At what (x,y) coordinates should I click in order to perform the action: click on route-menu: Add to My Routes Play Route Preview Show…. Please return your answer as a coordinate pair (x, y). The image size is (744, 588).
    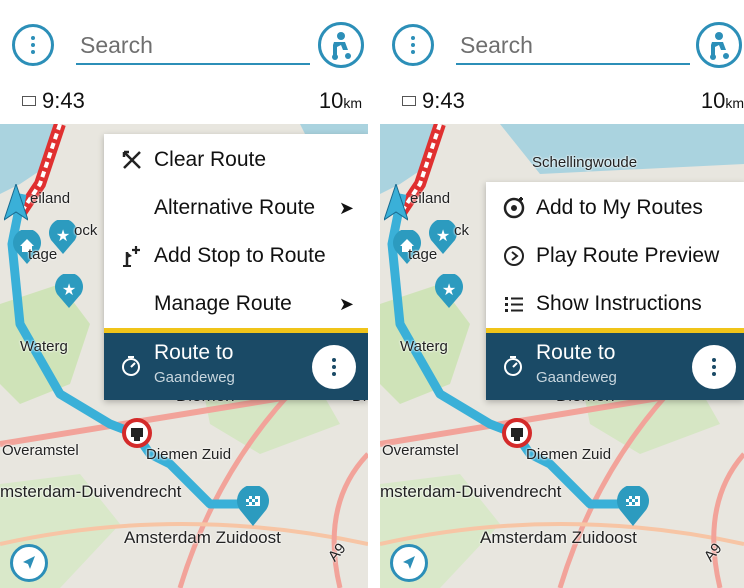
    Looking at the image, I should click on (615, 291).